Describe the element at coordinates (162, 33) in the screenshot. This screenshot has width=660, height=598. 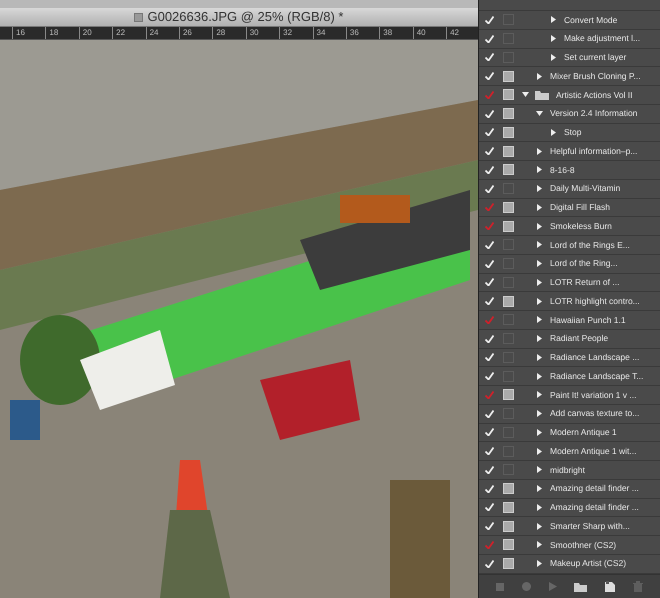
I see `ruler-label: 24` at that location.